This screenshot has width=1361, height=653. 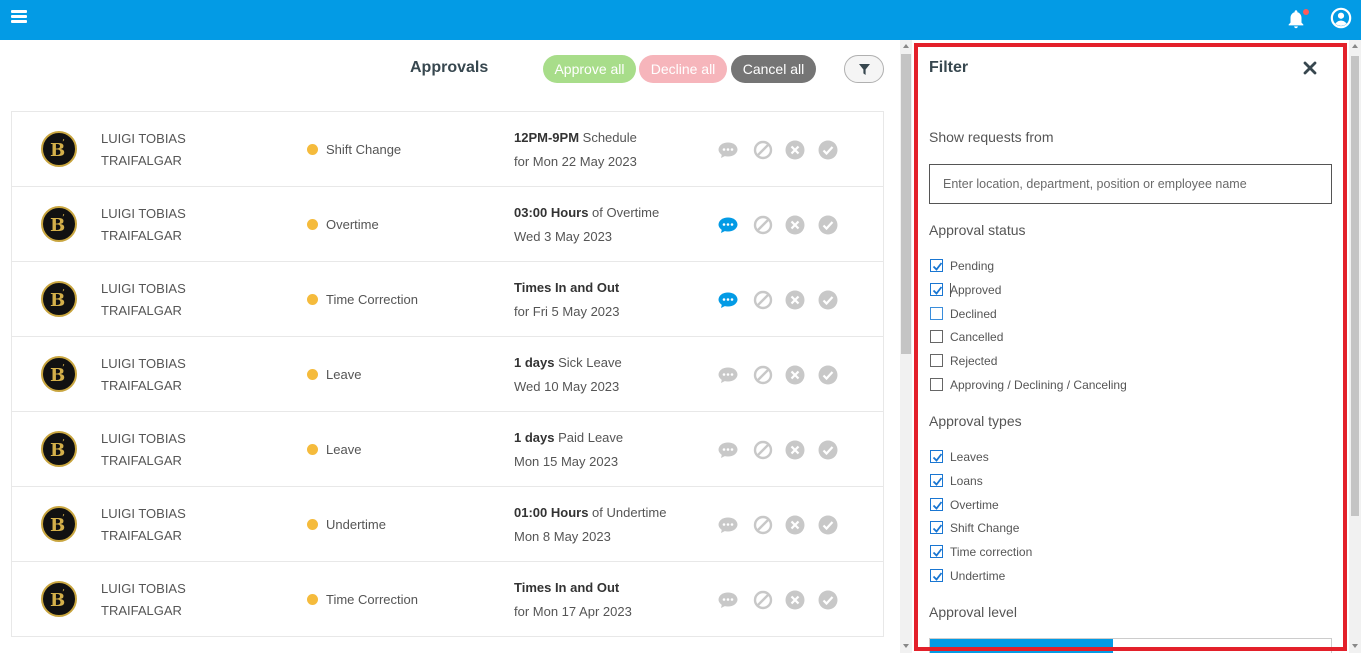 I want to click on request-type: Overtime, so click(x=343, y=224).